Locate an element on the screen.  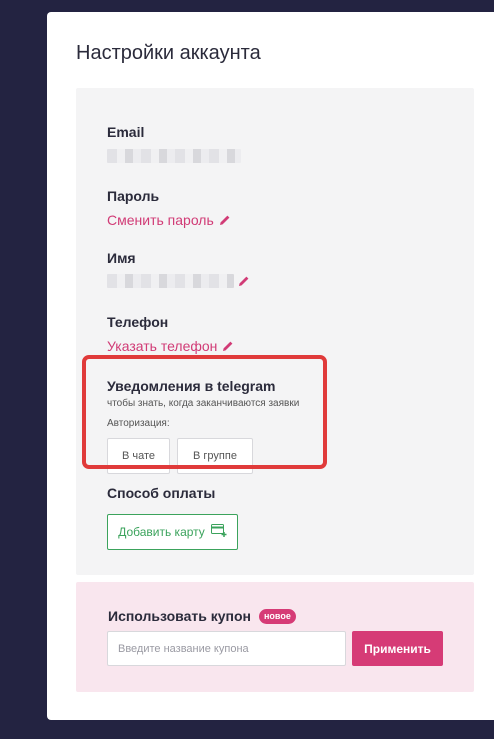
add-card-button: Добавить карту is located at coordinates (172, 532).